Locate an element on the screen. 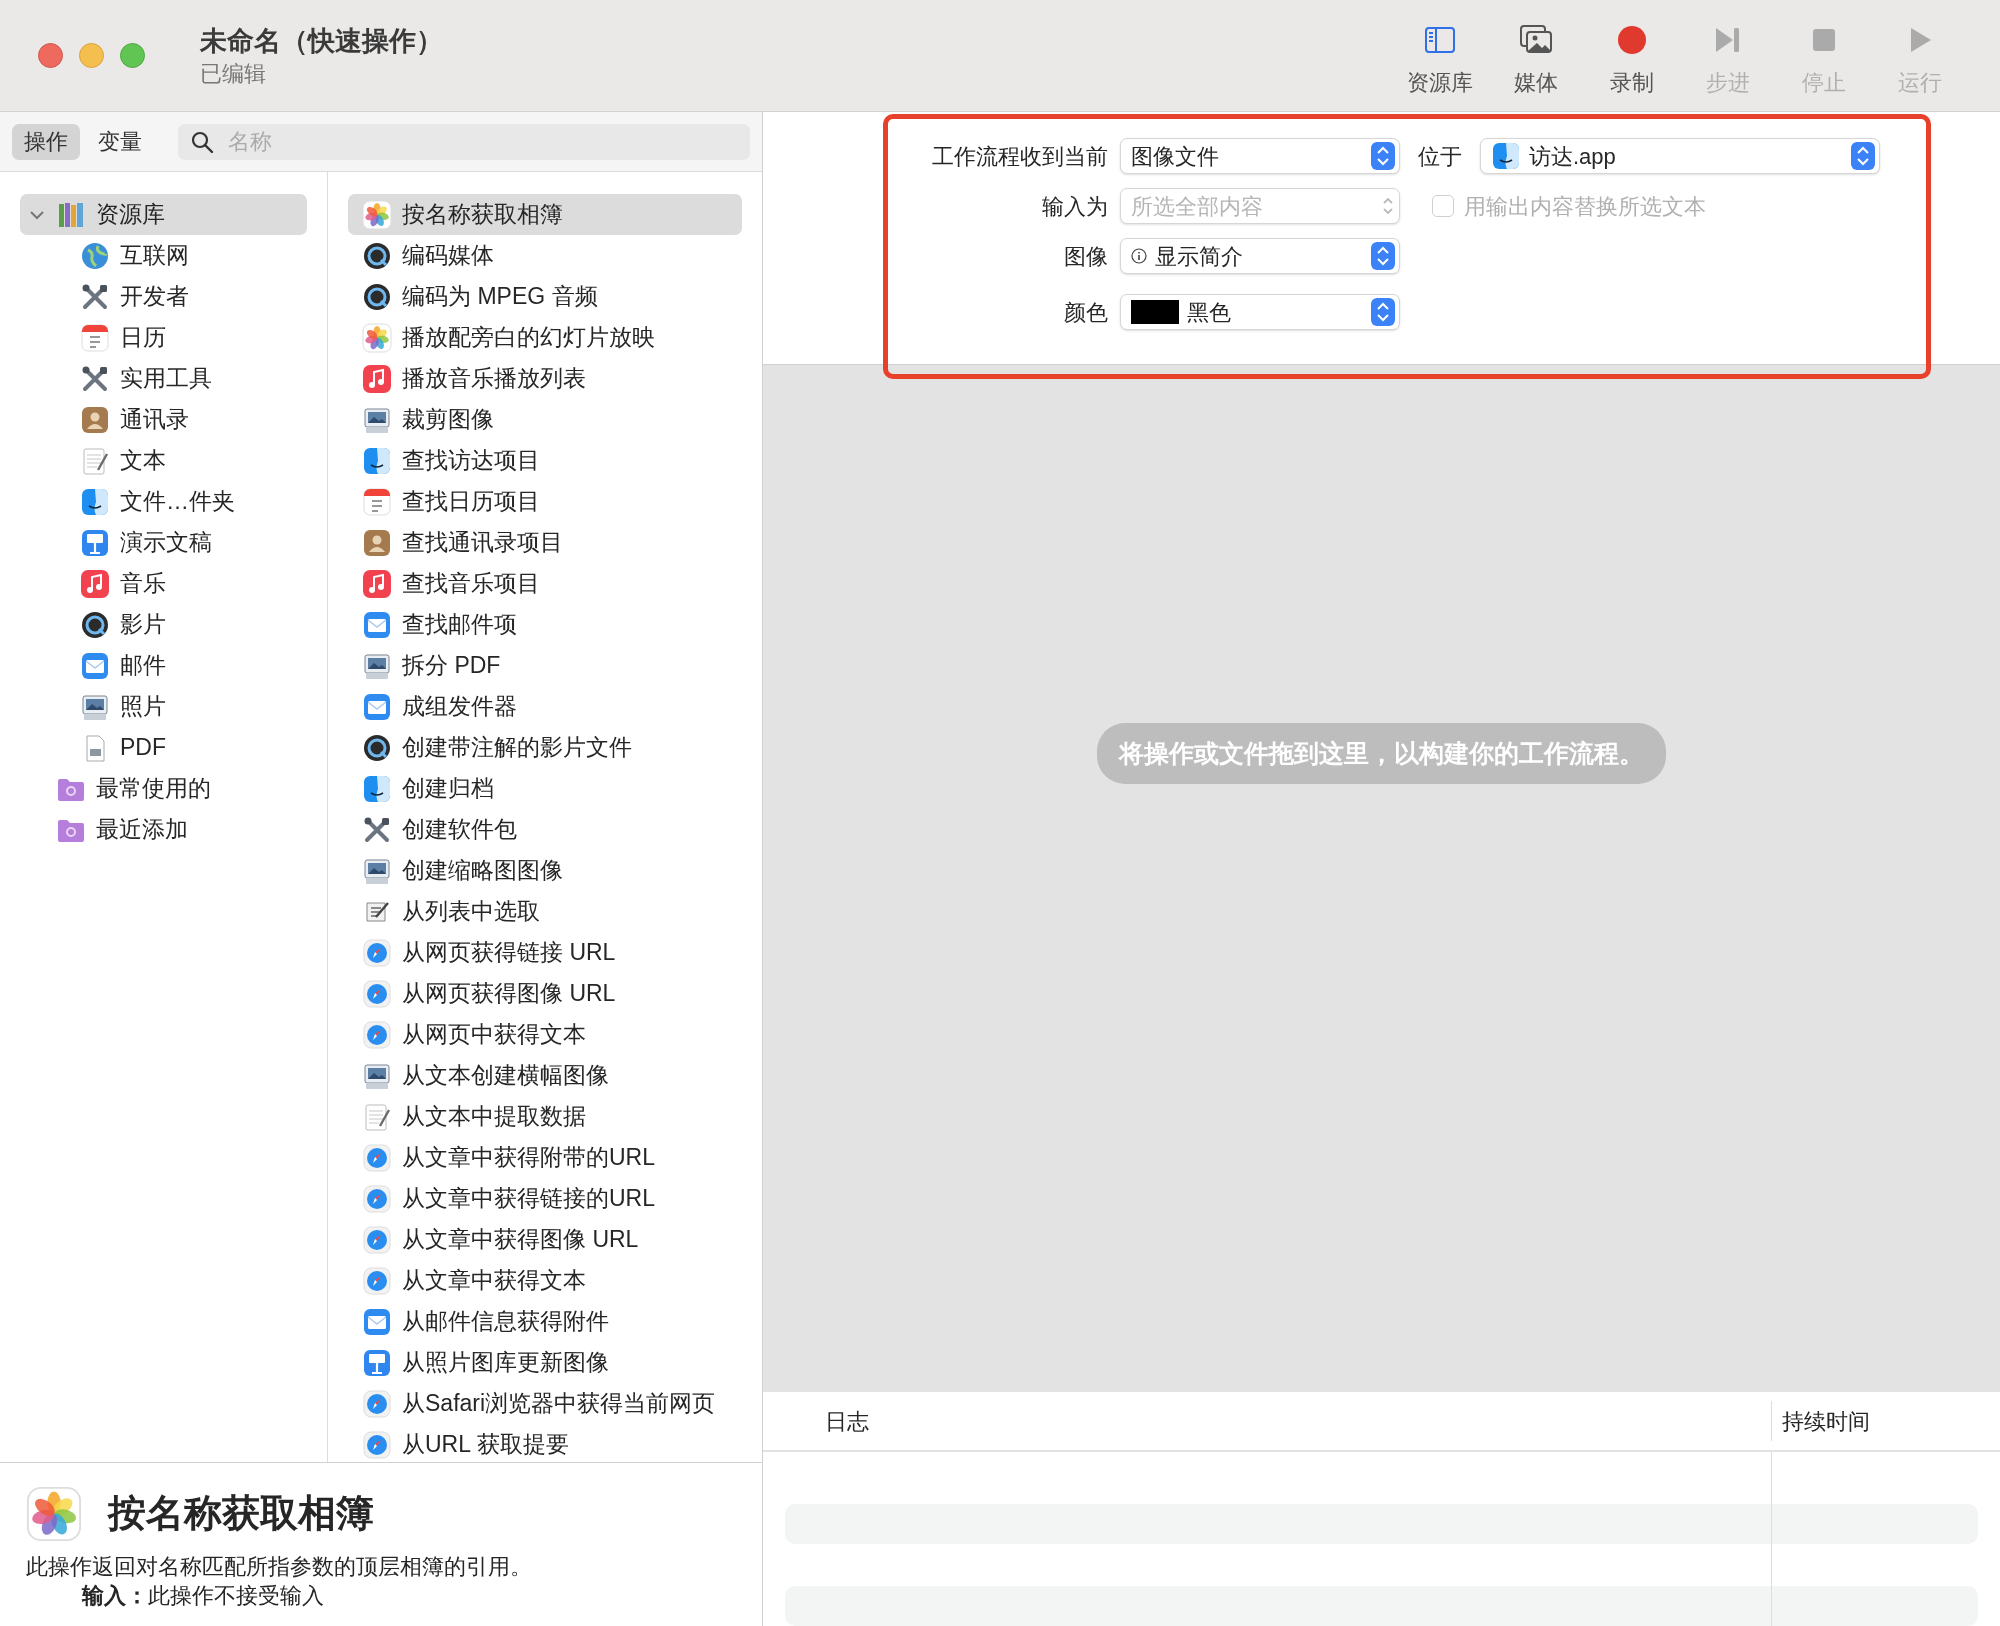 This screenshot has width=2000, height=1626. tab: 变量 is located at coordinates (120, 141).